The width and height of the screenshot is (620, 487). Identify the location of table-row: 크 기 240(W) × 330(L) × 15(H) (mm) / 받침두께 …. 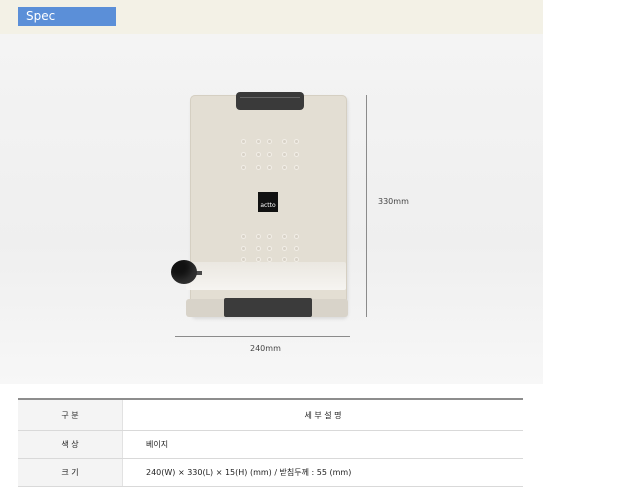
(270, 473).